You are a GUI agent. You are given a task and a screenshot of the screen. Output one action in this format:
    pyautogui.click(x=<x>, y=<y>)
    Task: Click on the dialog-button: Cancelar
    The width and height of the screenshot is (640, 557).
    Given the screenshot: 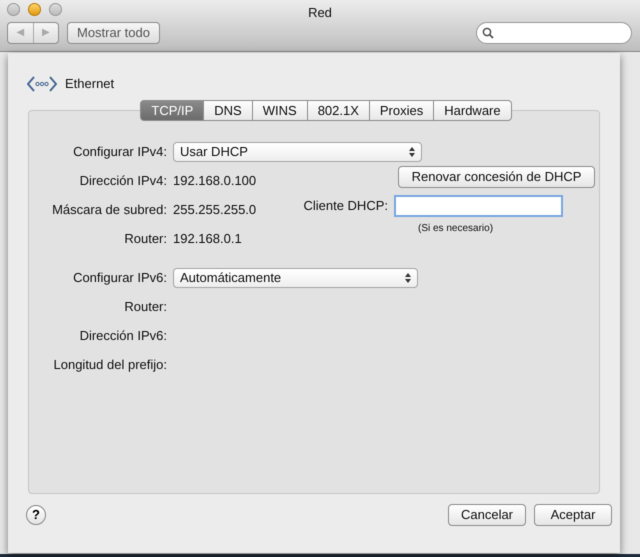 What is the action you would take?
    pyautogui.click(x=487, y=515)
    